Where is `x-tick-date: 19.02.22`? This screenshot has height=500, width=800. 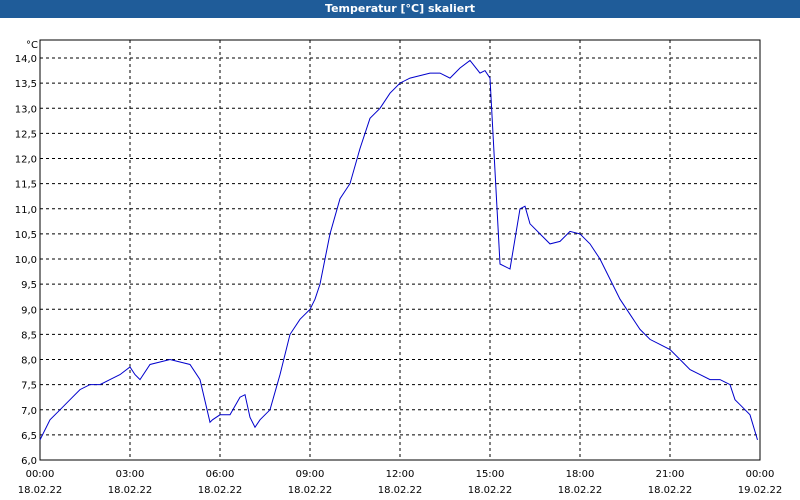
x-tick-date: 19.02.22 is located at coordinates (760, 490).